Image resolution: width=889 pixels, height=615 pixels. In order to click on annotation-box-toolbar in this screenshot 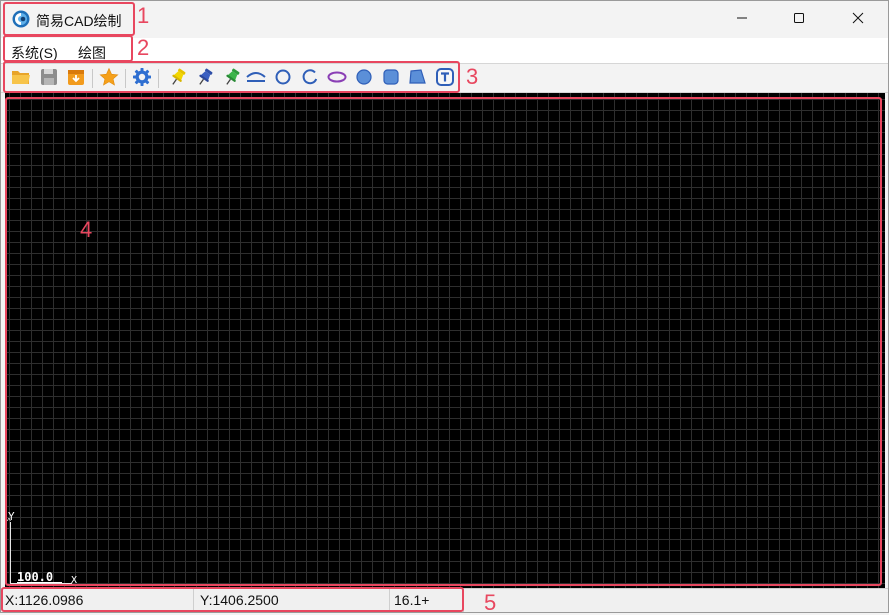, I will do `click(231, 77)`.